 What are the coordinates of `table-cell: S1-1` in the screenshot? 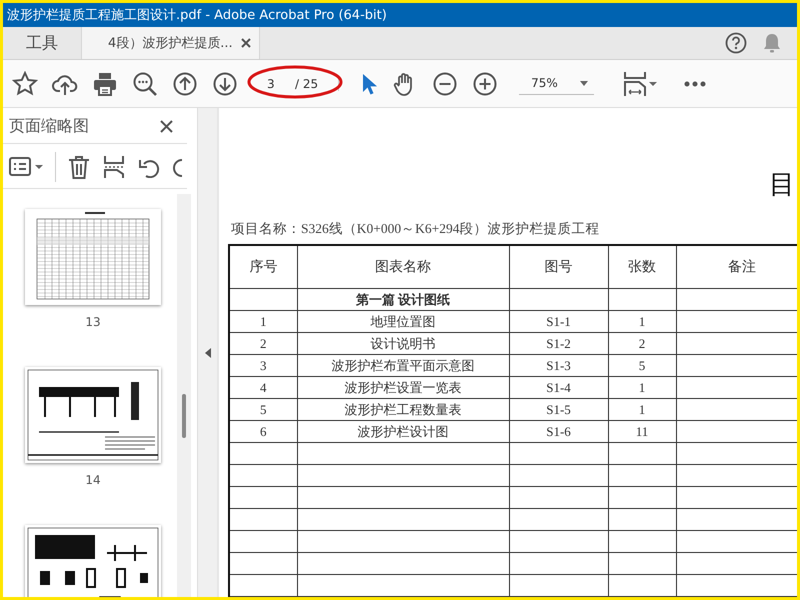 It's located at (558, 321).